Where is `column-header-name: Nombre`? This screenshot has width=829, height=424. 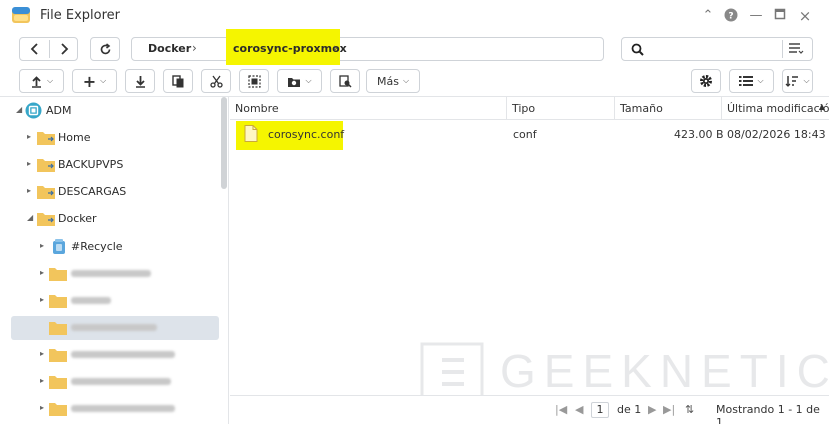
column-header-name: Nombre is located at coordinates (368, 108).